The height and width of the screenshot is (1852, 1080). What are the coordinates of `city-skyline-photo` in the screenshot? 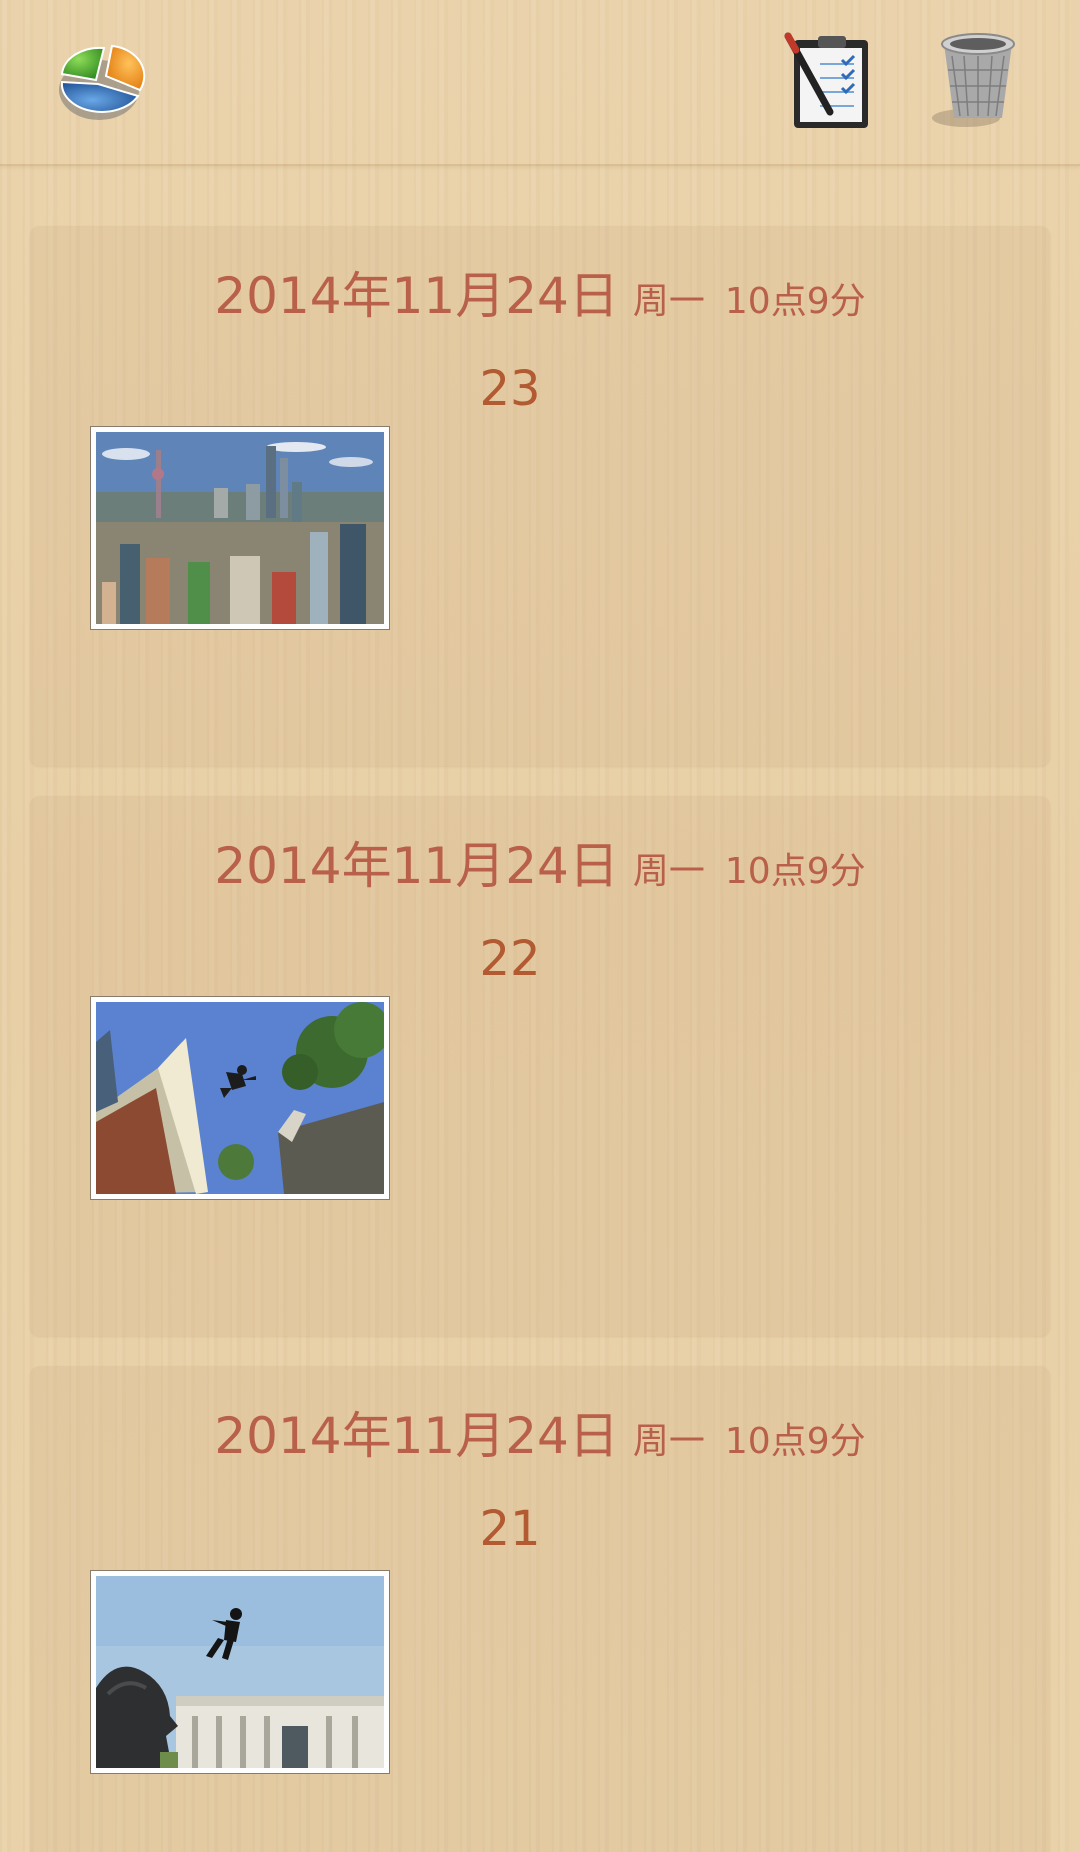 It's located at (240, 528).